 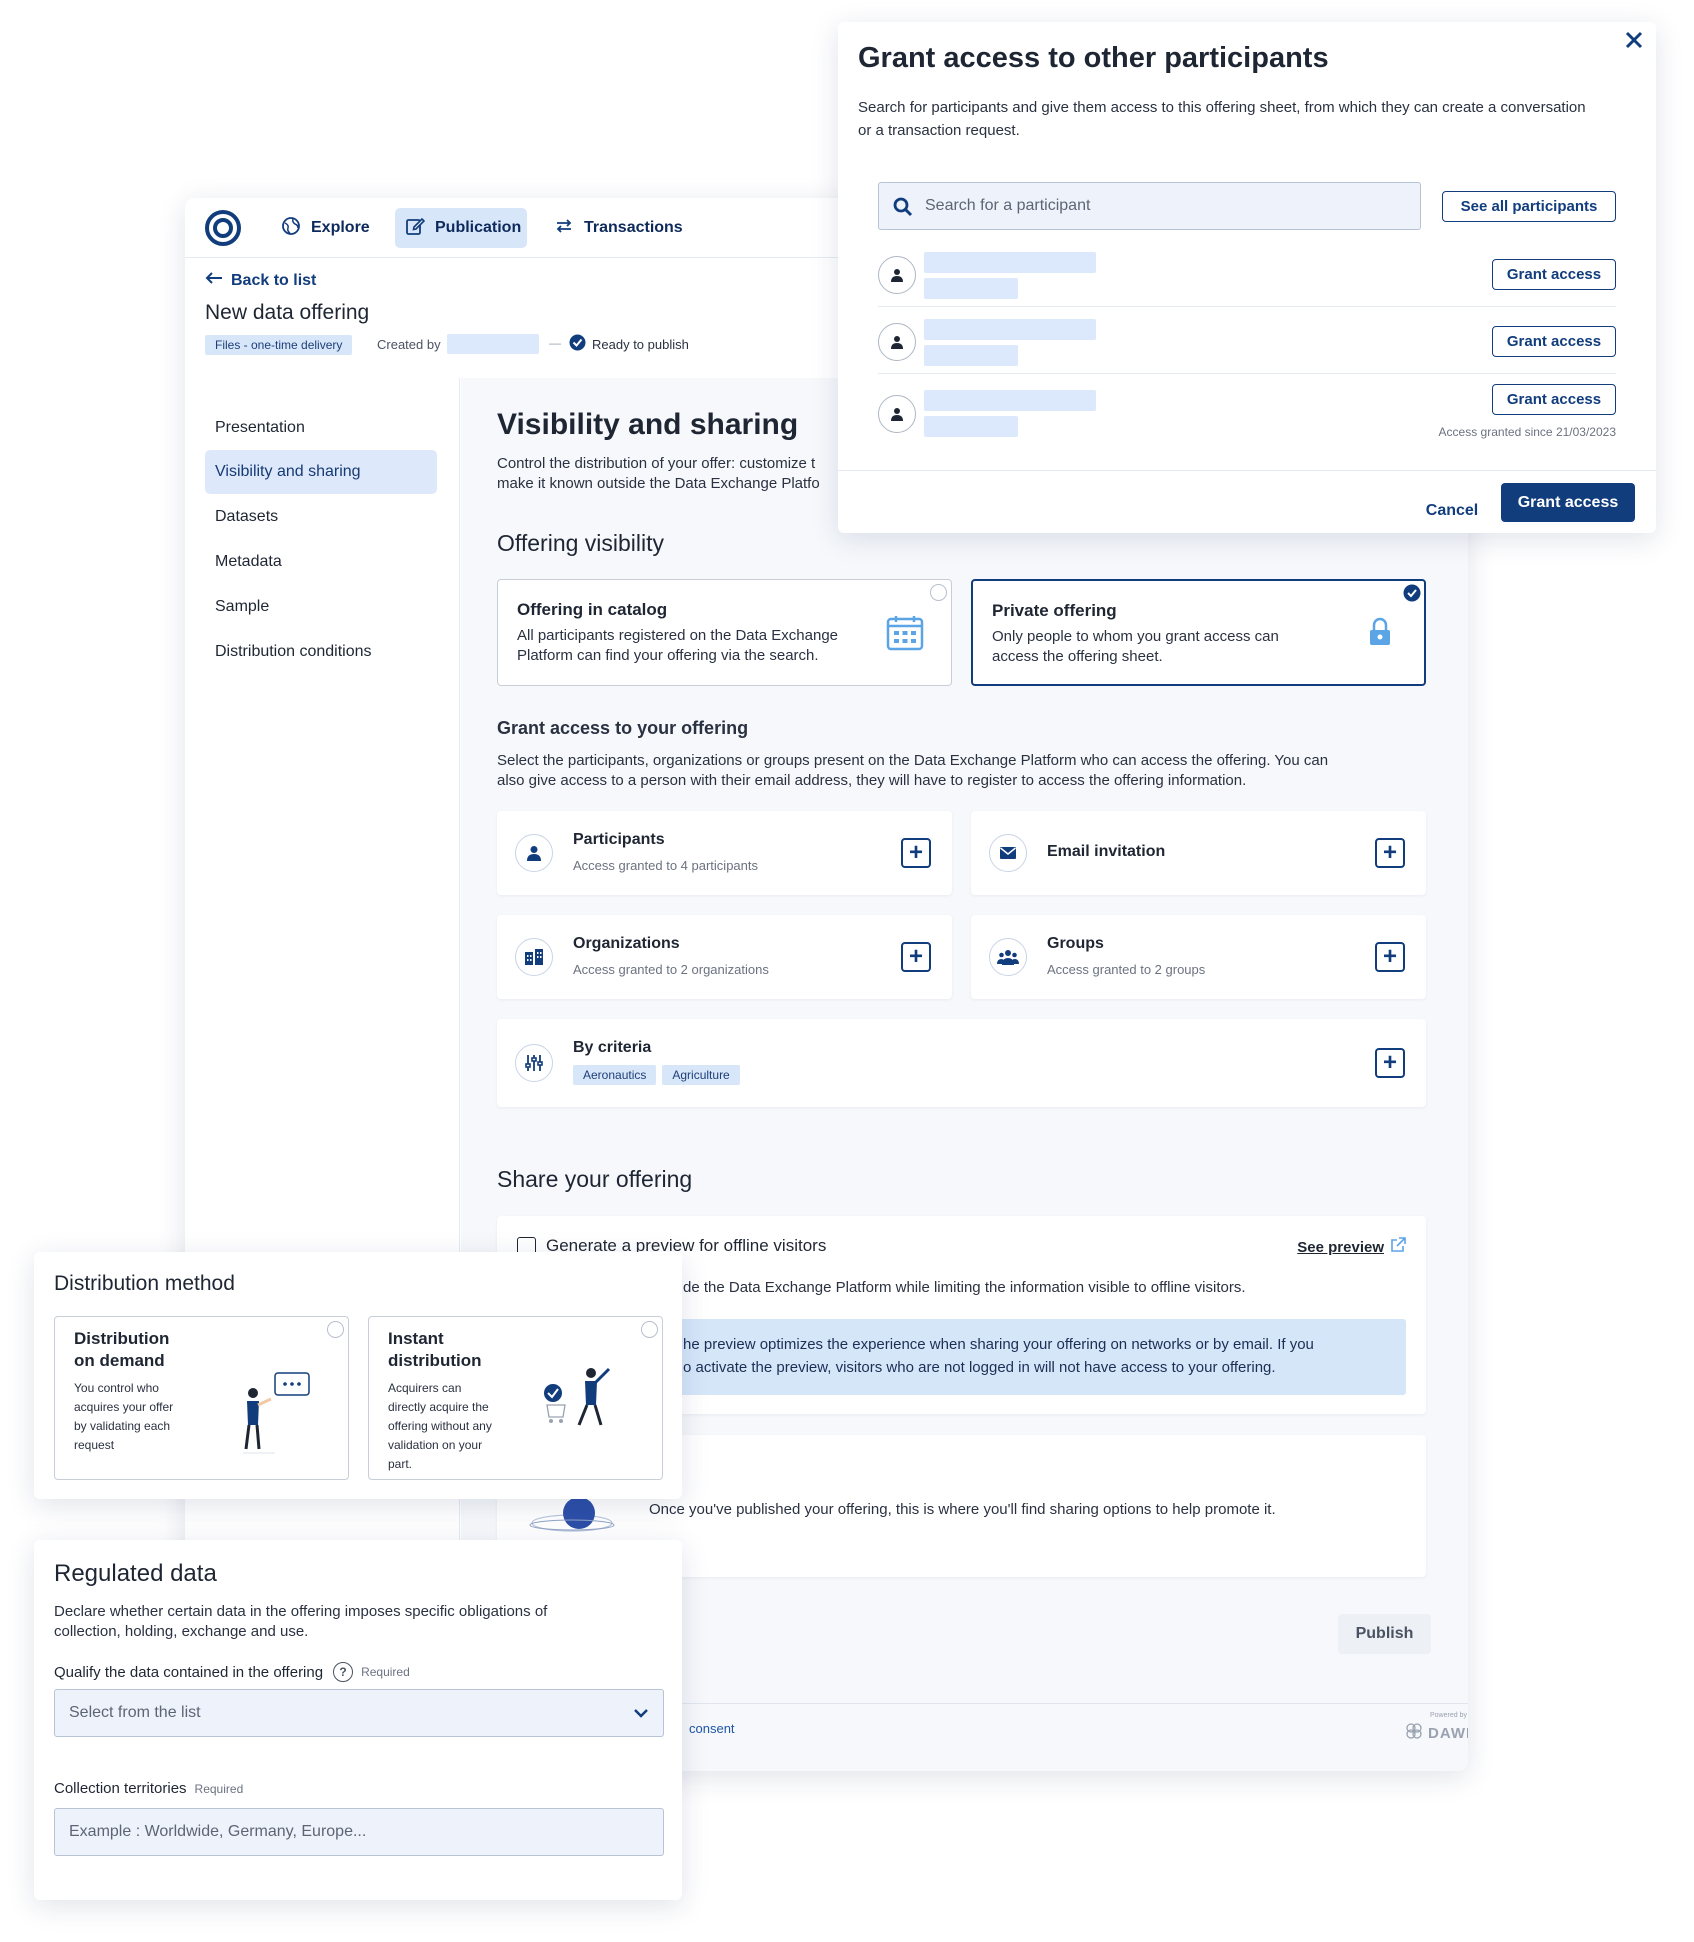 What do you see at coordinates (1568, 502) in the screenshot?
I see `grant-access-primary-button: Grant access` at bounding box center [1568, 502].